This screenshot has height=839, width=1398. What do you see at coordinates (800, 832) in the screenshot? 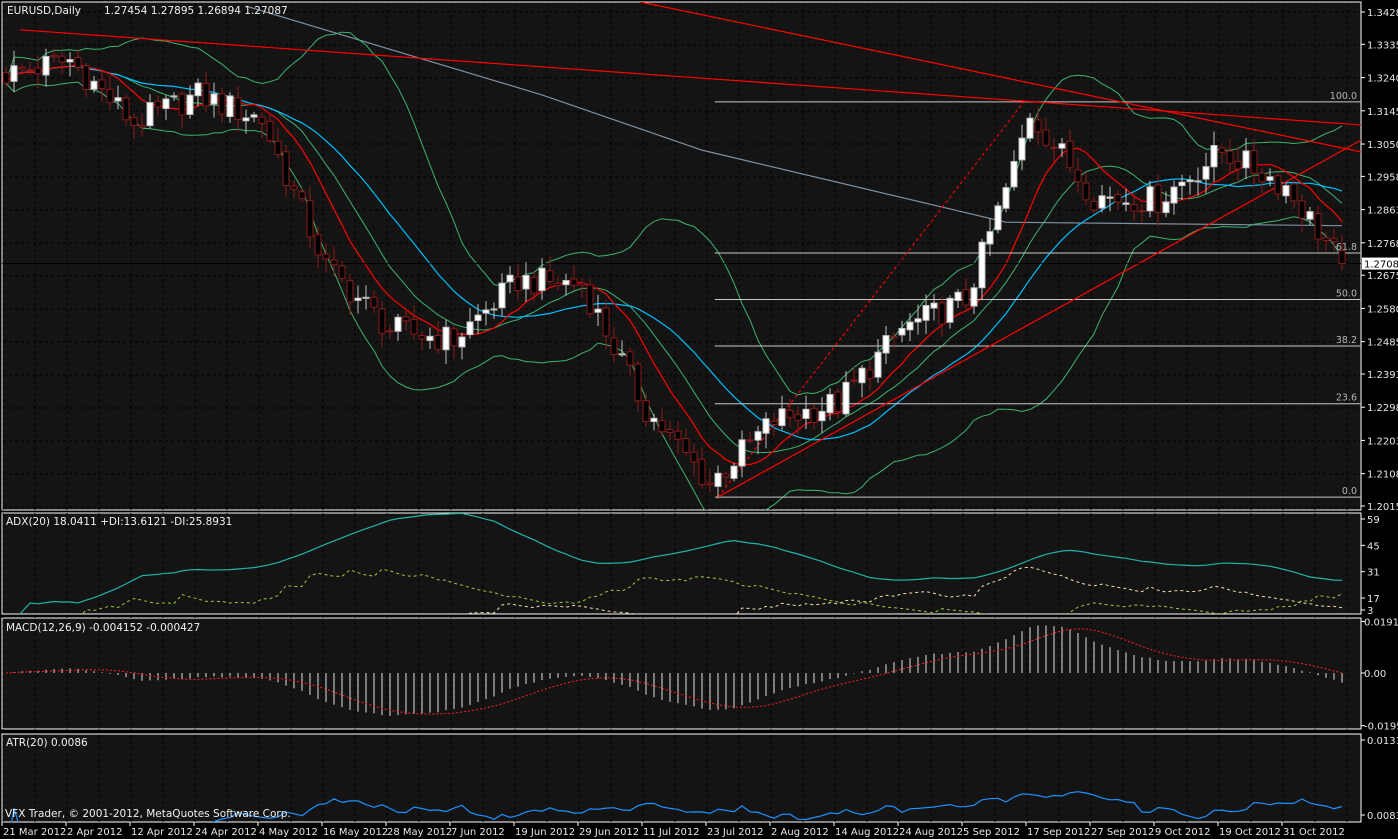
I see `date-tick-label: 2 Aug 2012` at bounding box center [800, 832].